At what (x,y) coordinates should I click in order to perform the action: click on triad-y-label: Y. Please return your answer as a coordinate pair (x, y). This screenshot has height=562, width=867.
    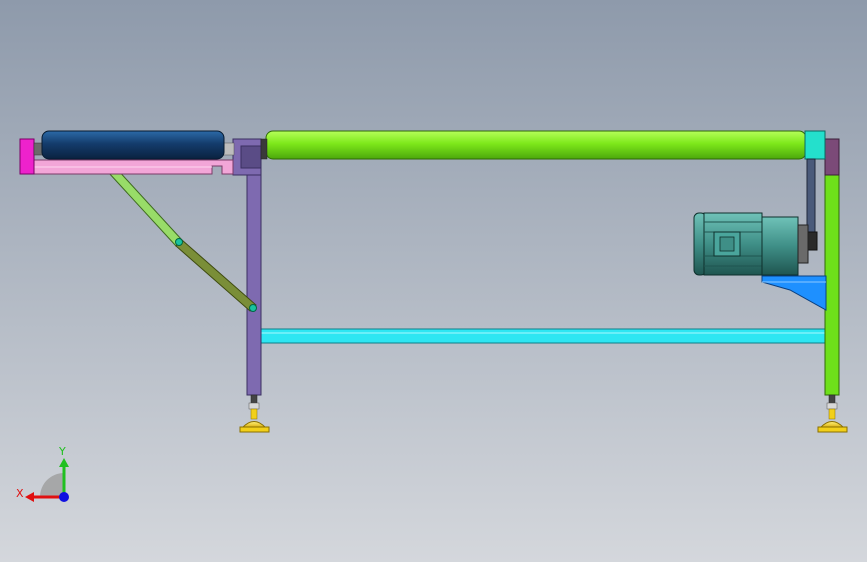
    Looking at the image, I should click on (62, 451).